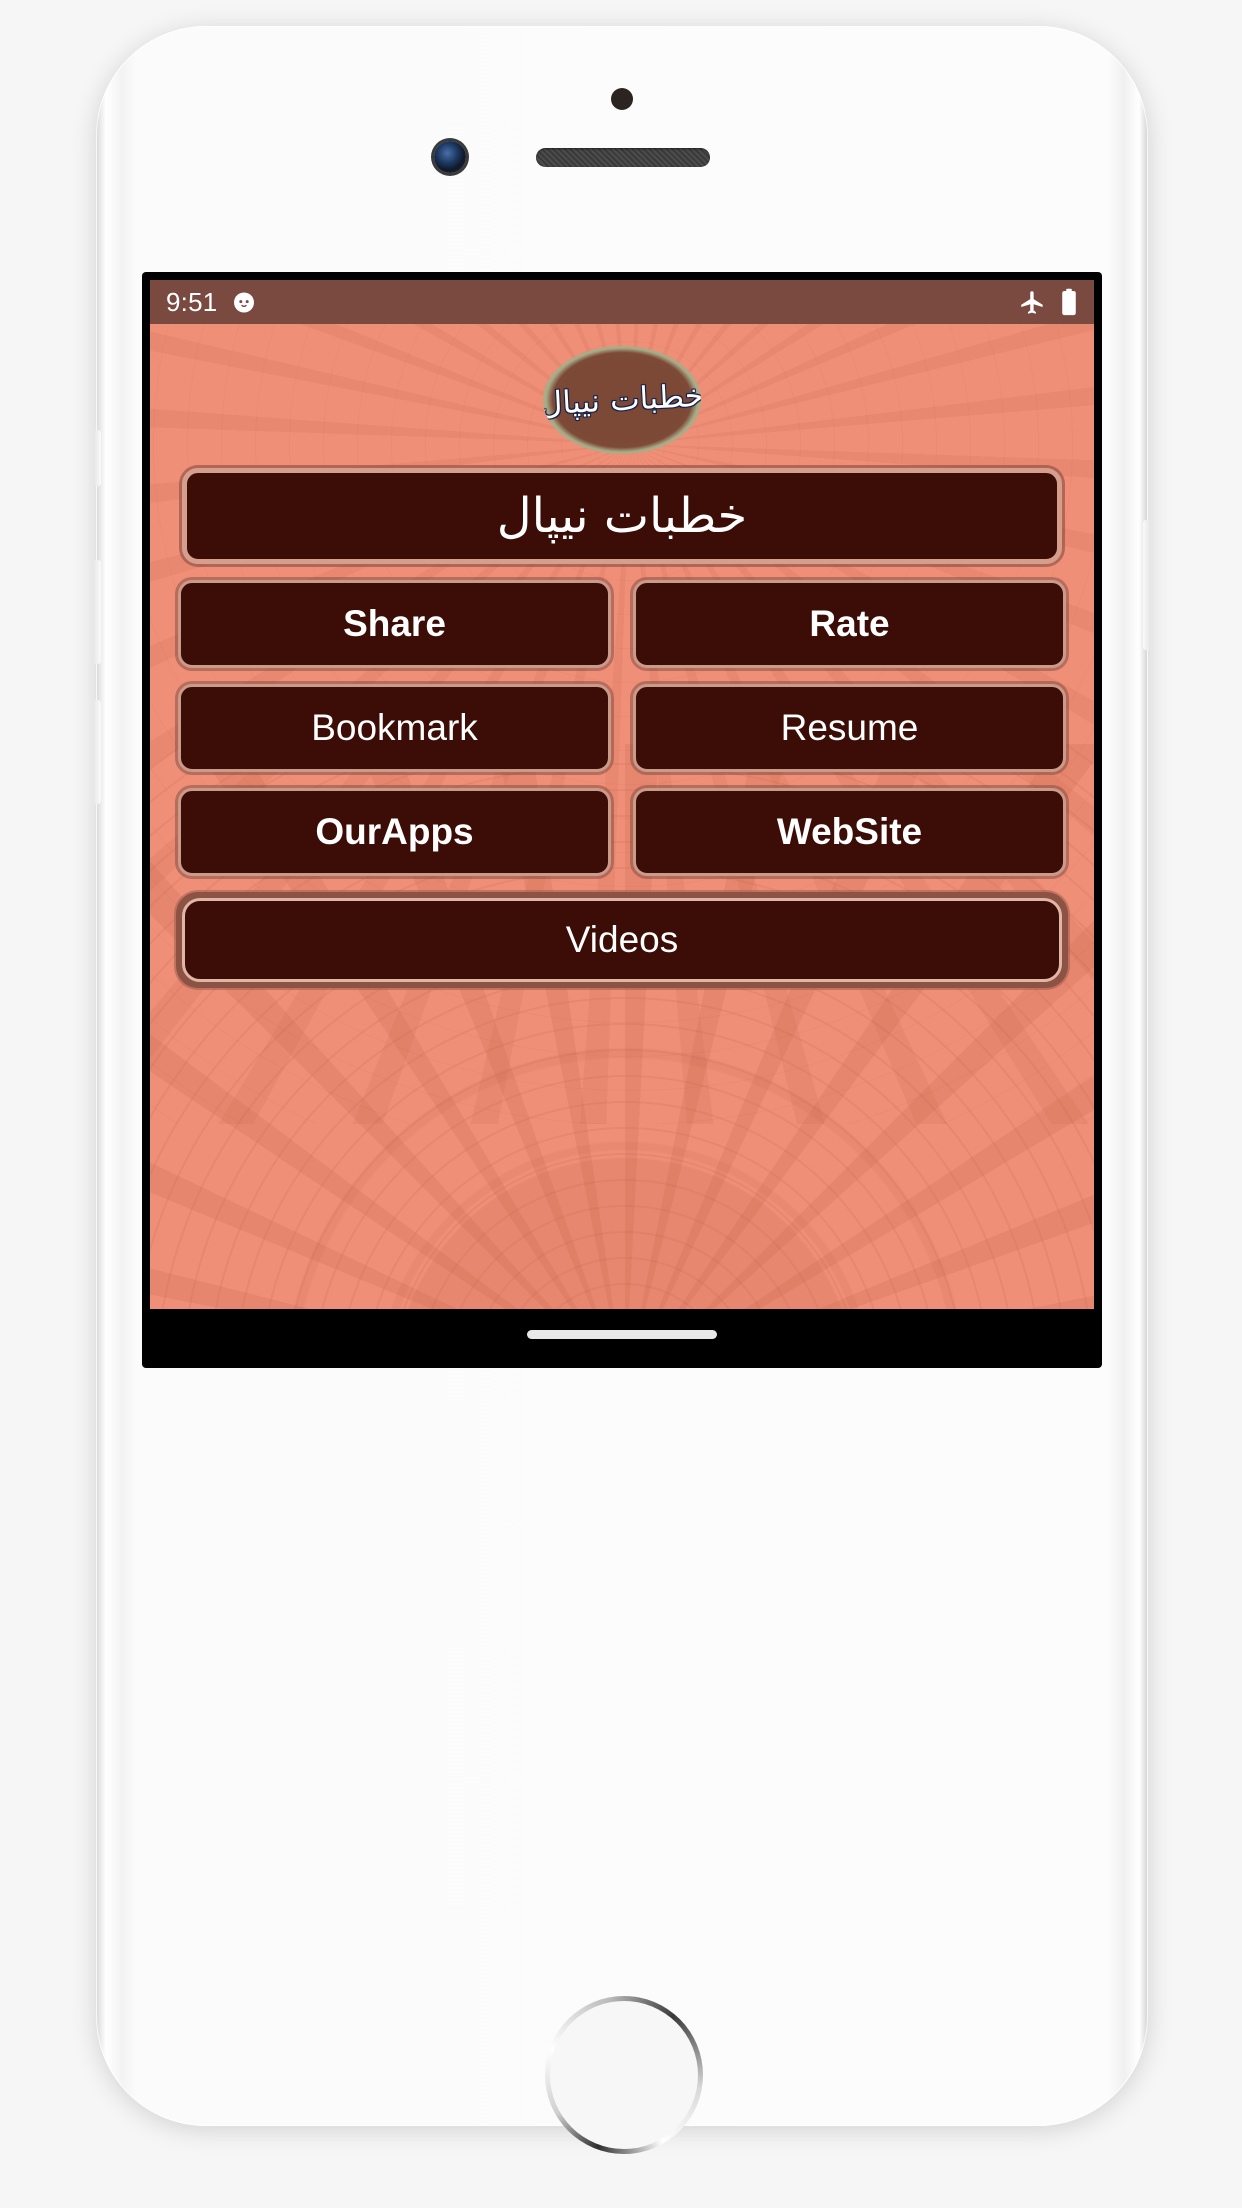  Describe the element at coordinates (1032, 302) in the screenshot. I see `airplane-mode-icon` at that location.